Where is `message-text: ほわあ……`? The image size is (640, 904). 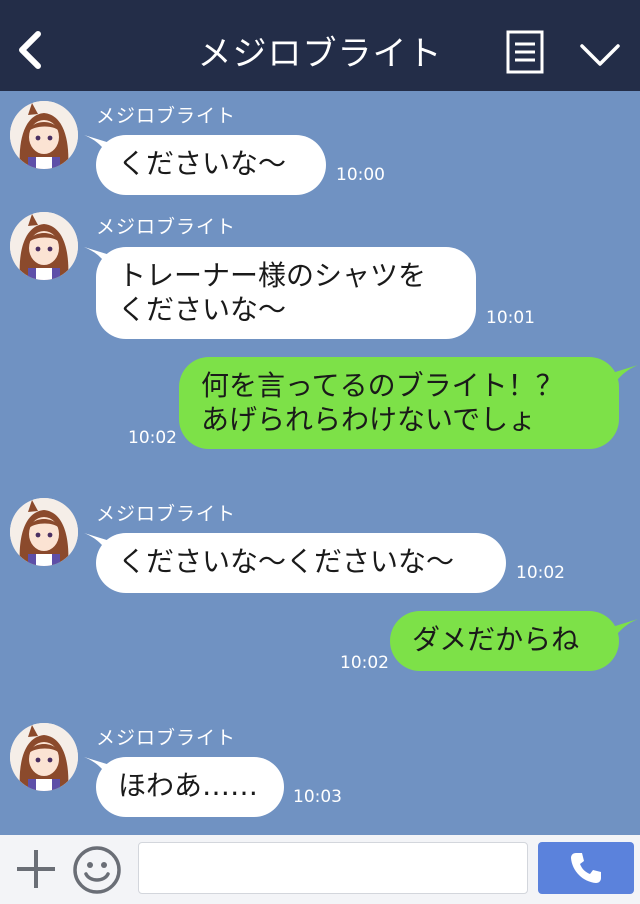 message-text: ほわあ…… is located at coordinates (188, 785).